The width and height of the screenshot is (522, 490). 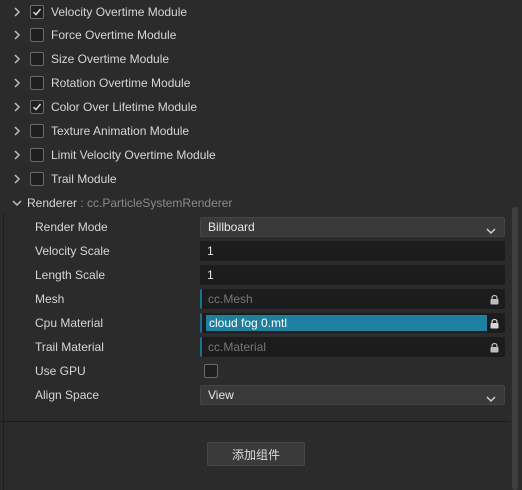 What do you see at coordinates (52, 203) in the screenshot?
I see `renderer-title-text: Renderer` at bounding box center [52, 203].